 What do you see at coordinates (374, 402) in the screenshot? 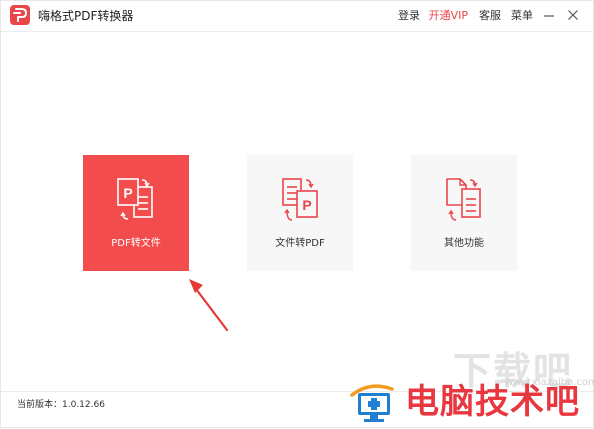
I see `watermark-monitor-icon` at bounding box center [374, 402].